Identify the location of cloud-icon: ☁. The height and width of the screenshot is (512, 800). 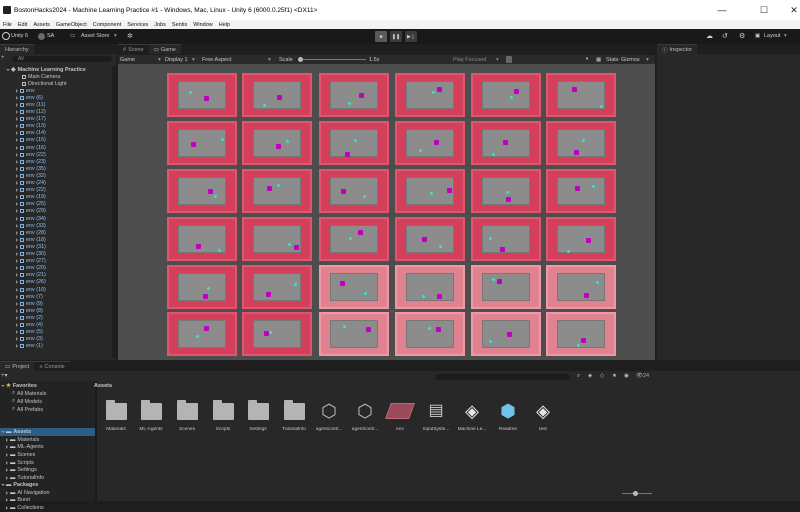
(709, 36).